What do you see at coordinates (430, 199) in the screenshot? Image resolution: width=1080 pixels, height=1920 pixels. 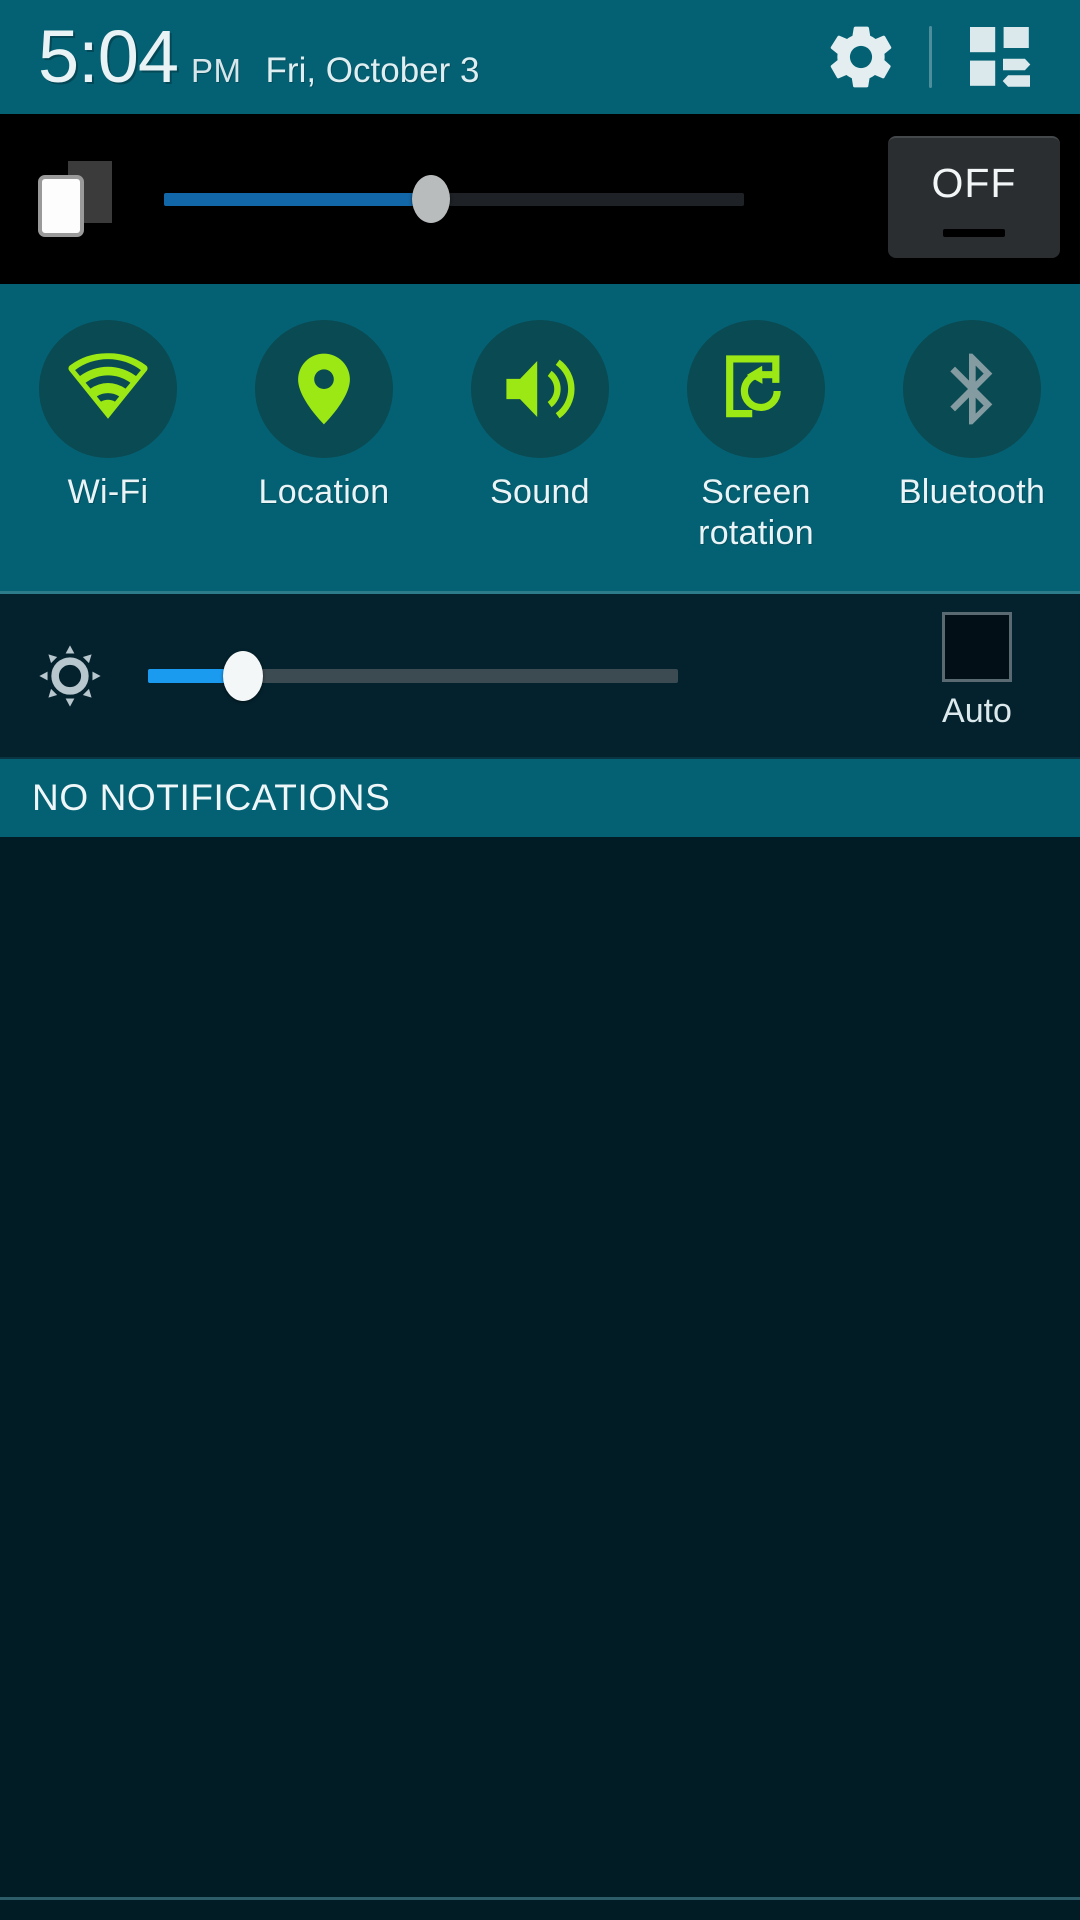 I see `dimmer-slider-thumb` at bounding box center [430, 199].